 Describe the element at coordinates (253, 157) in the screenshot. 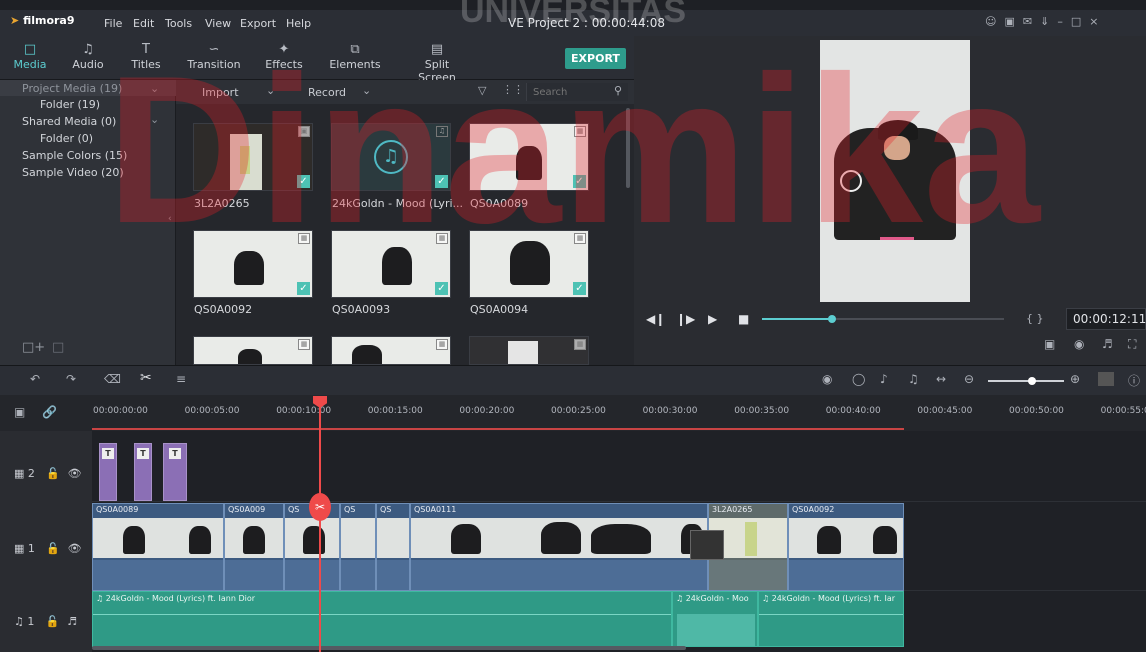

I see `media-thumb: ▣ ✓` at that location.